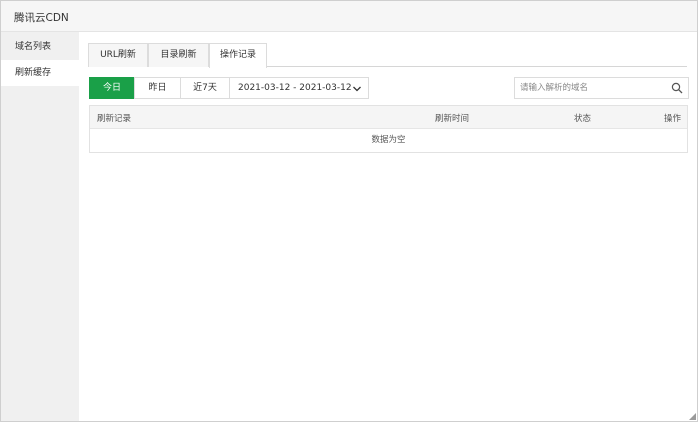  I want to click on tab-bar: URL刷新 目录刷新 操作记录, so click(387, 55).